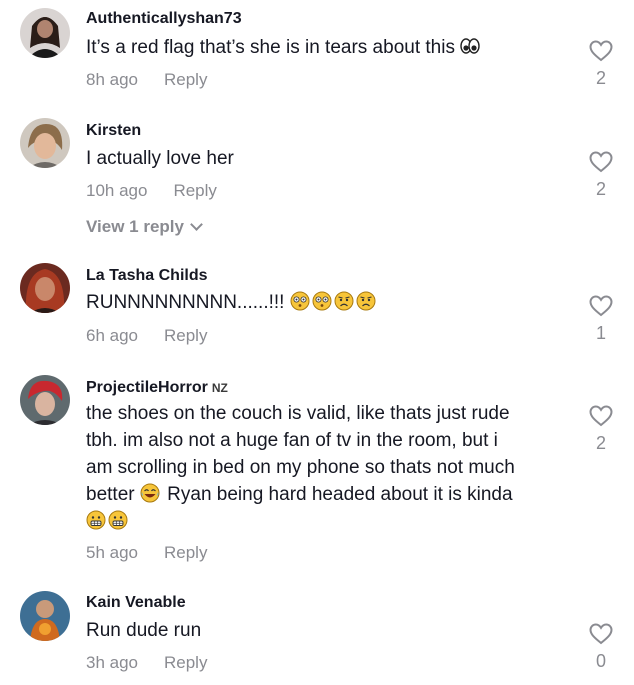 This screenshot has width=634, height=685. Describe the element at coordinates (112, 552) in the screenshot. I see `comment-timestamp: 5h ago` at that location.